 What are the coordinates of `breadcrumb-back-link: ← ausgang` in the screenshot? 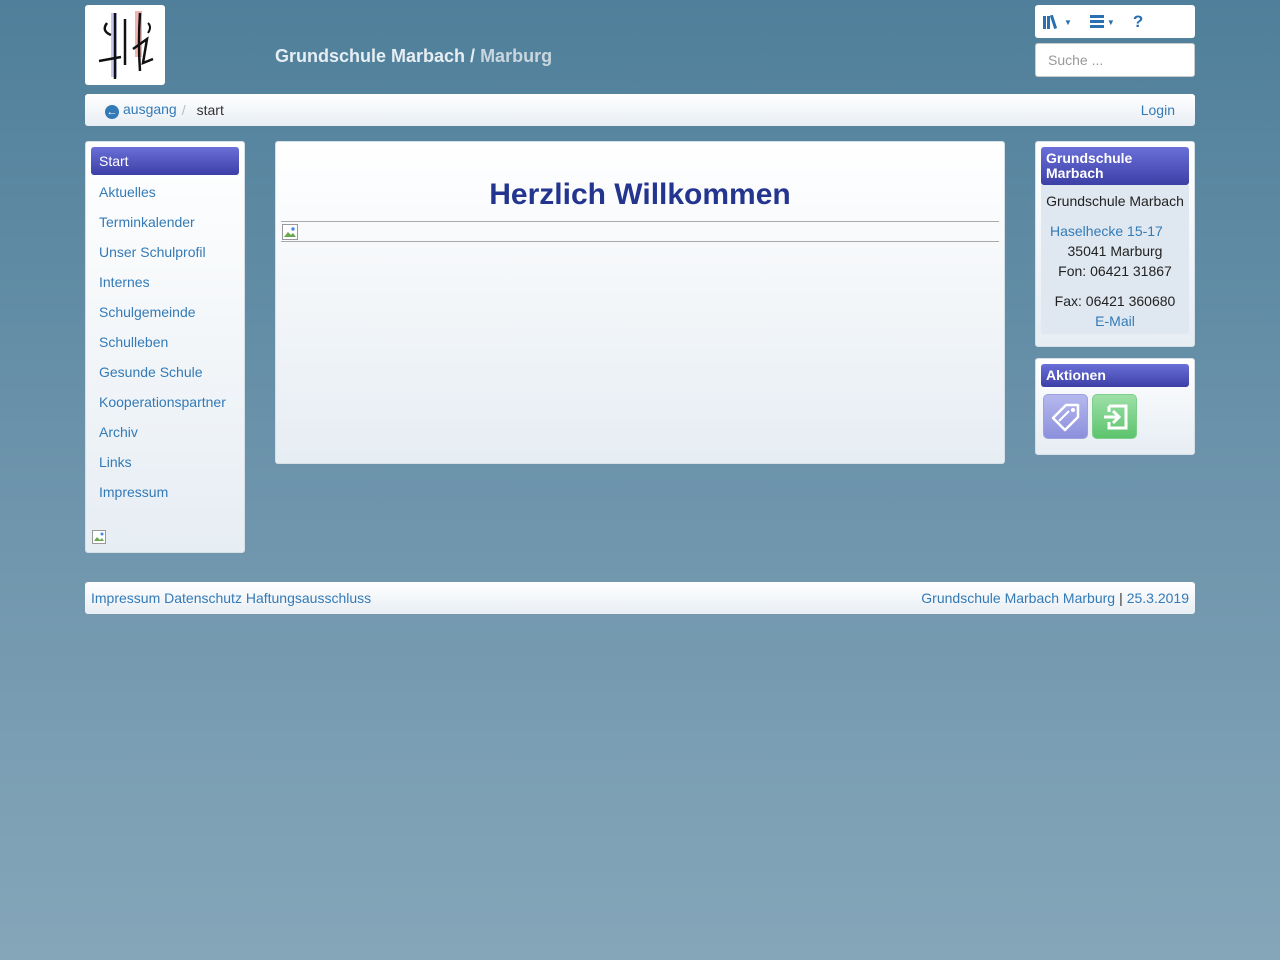 It's located at (141, 110).